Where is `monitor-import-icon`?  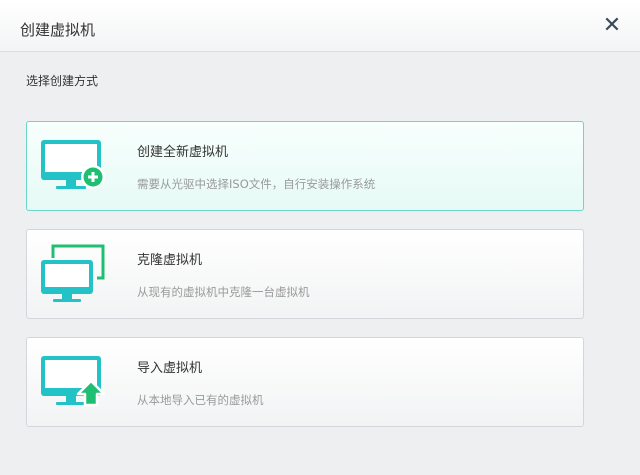 monitor-import-icon is located at coordinates (73, 381).